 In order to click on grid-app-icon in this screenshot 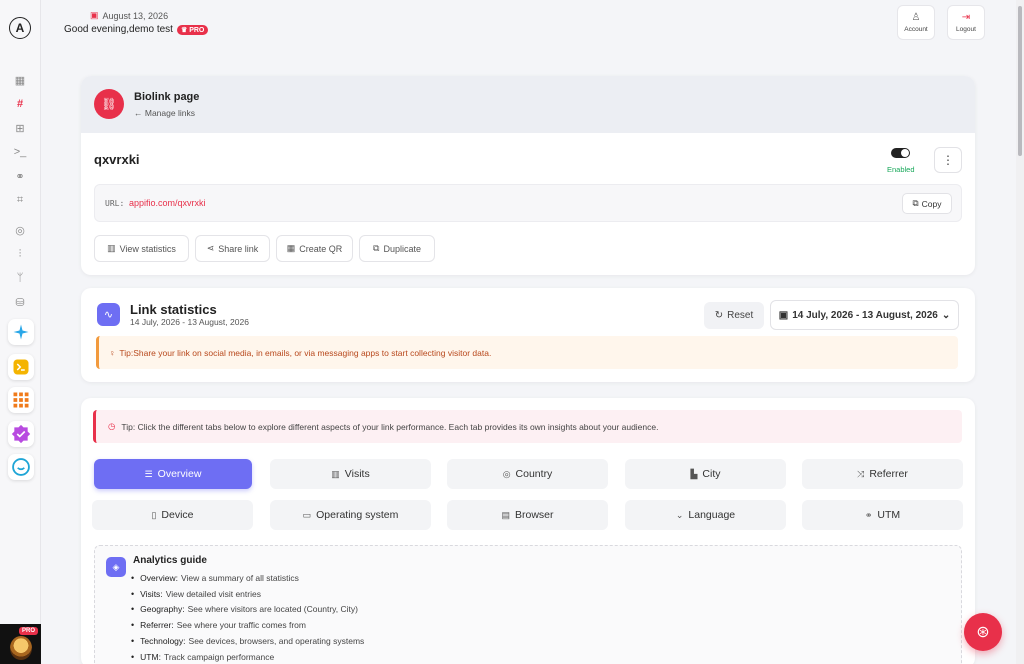, I will do `click(21, 400)`.